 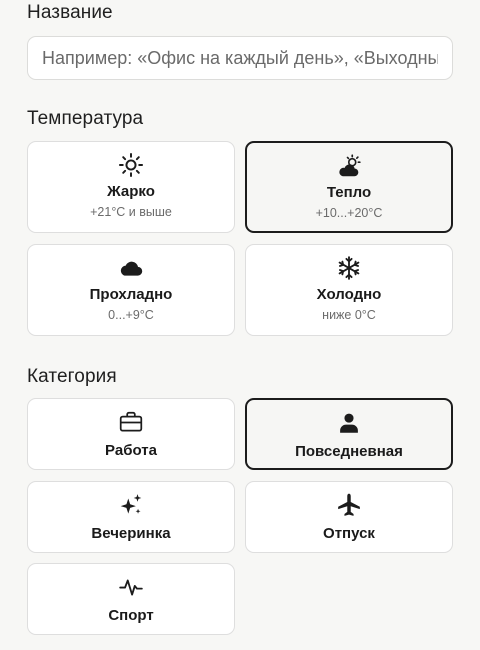 I want to click on name-input, so click(x=240, y=58).